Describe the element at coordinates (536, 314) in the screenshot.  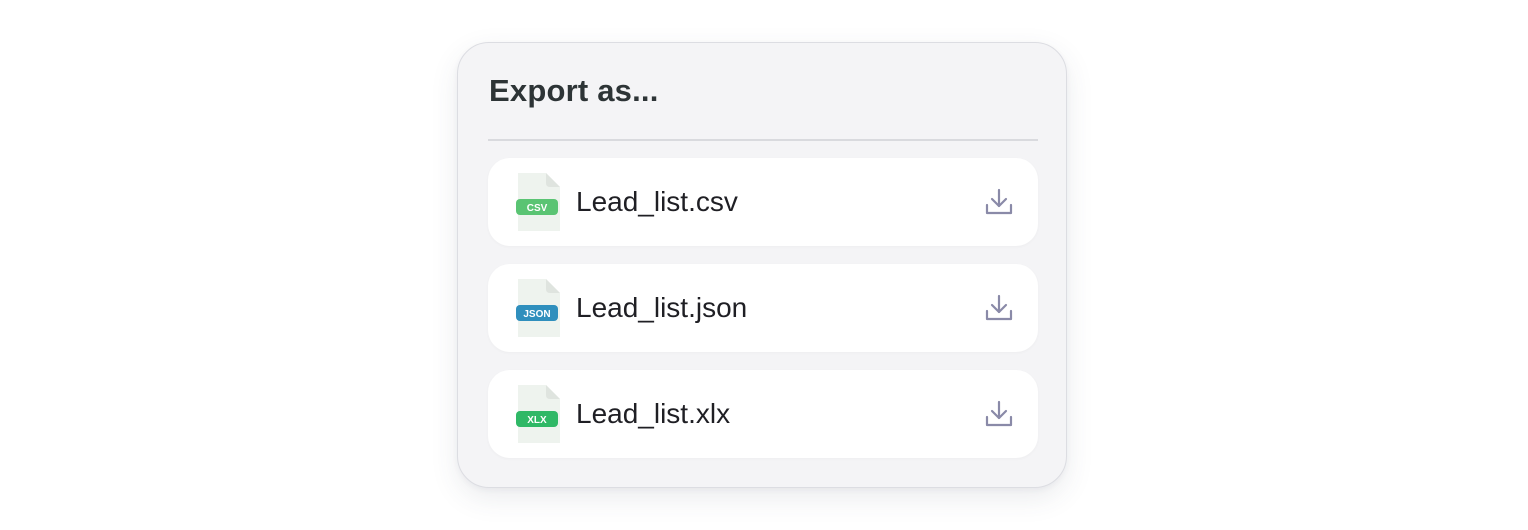
I see `json-badge-text: JSON` at that location.